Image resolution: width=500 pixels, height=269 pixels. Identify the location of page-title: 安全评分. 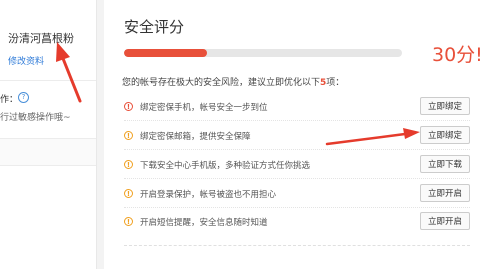
(154, 27).